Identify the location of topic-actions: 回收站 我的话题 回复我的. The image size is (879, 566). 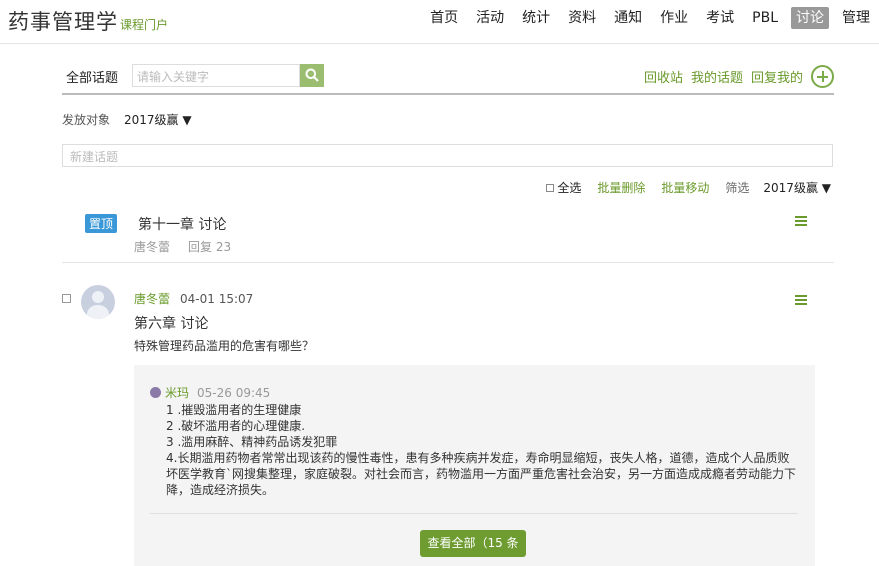
(735, 76).